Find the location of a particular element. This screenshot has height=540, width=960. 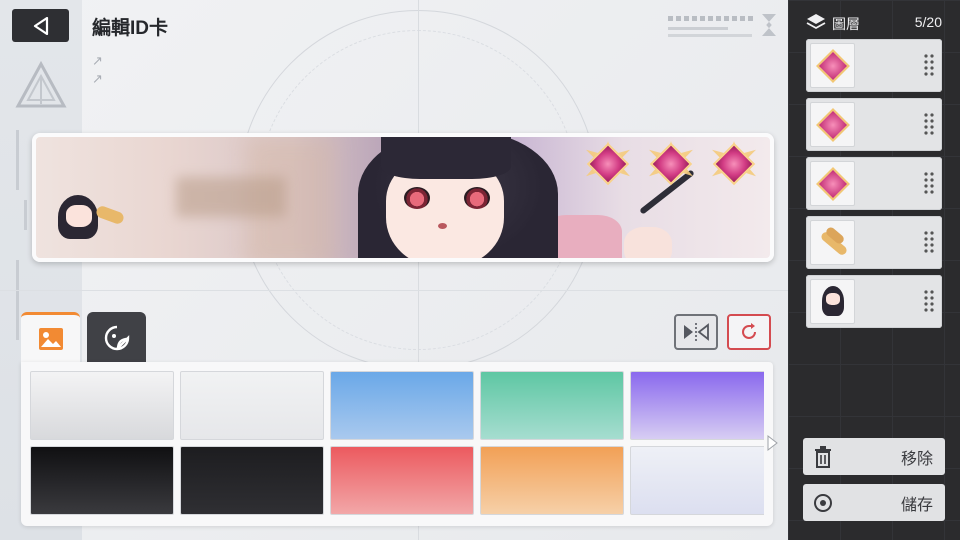

image-icon is located at coordinates (50, 339).